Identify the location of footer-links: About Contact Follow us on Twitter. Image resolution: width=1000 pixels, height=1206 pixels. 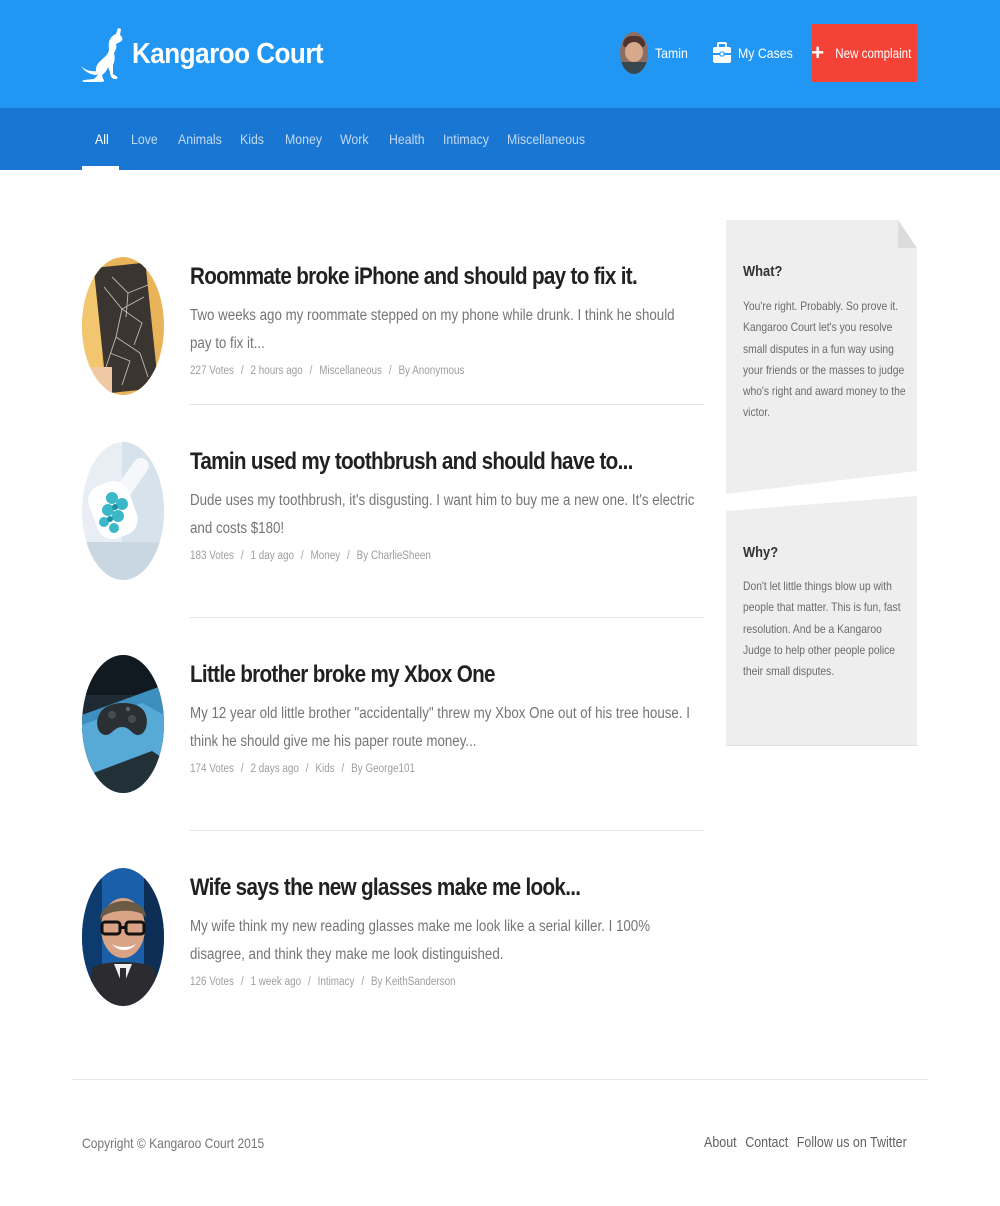
(805, 1143).